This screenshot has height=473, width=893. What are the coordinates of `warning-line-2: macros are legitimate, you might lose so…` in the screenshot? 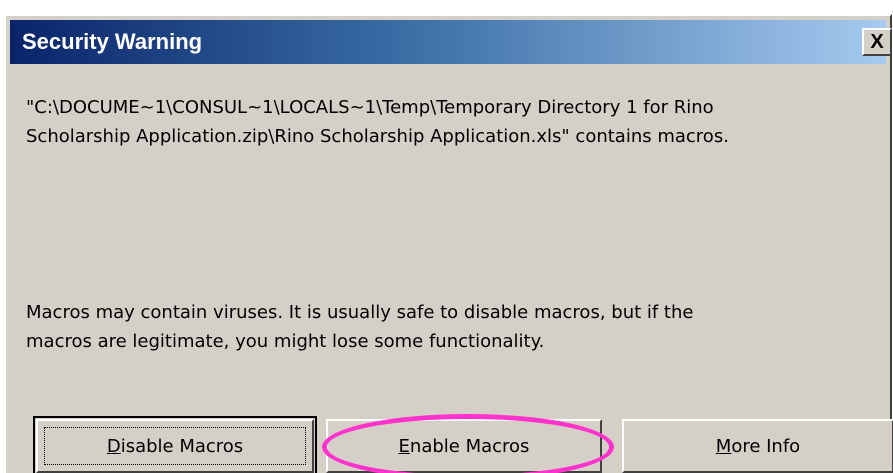 It's located at (285, 341).